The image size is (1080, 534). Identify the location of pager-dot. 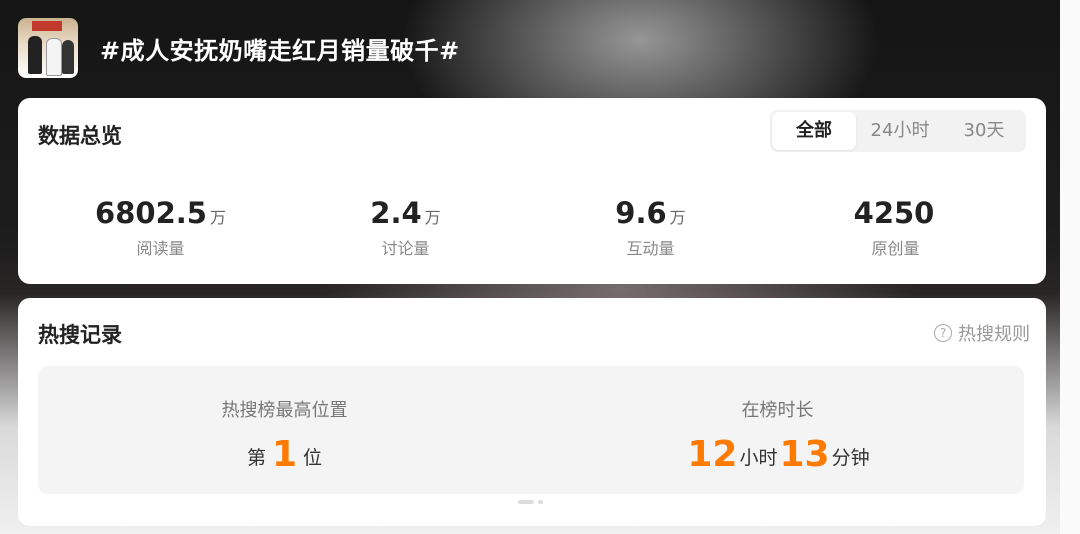
(540, 502).